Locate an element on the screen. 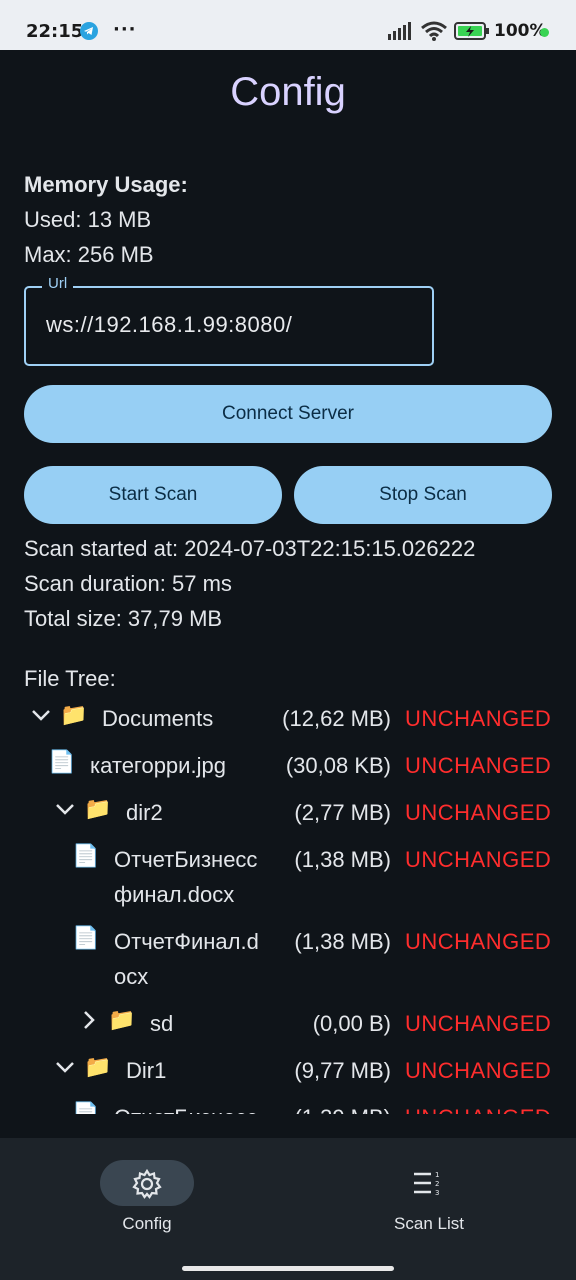 This screenshot has width=576, height=1280. tree-row-name: категорри.jpg is located at coordinates (158, 765).